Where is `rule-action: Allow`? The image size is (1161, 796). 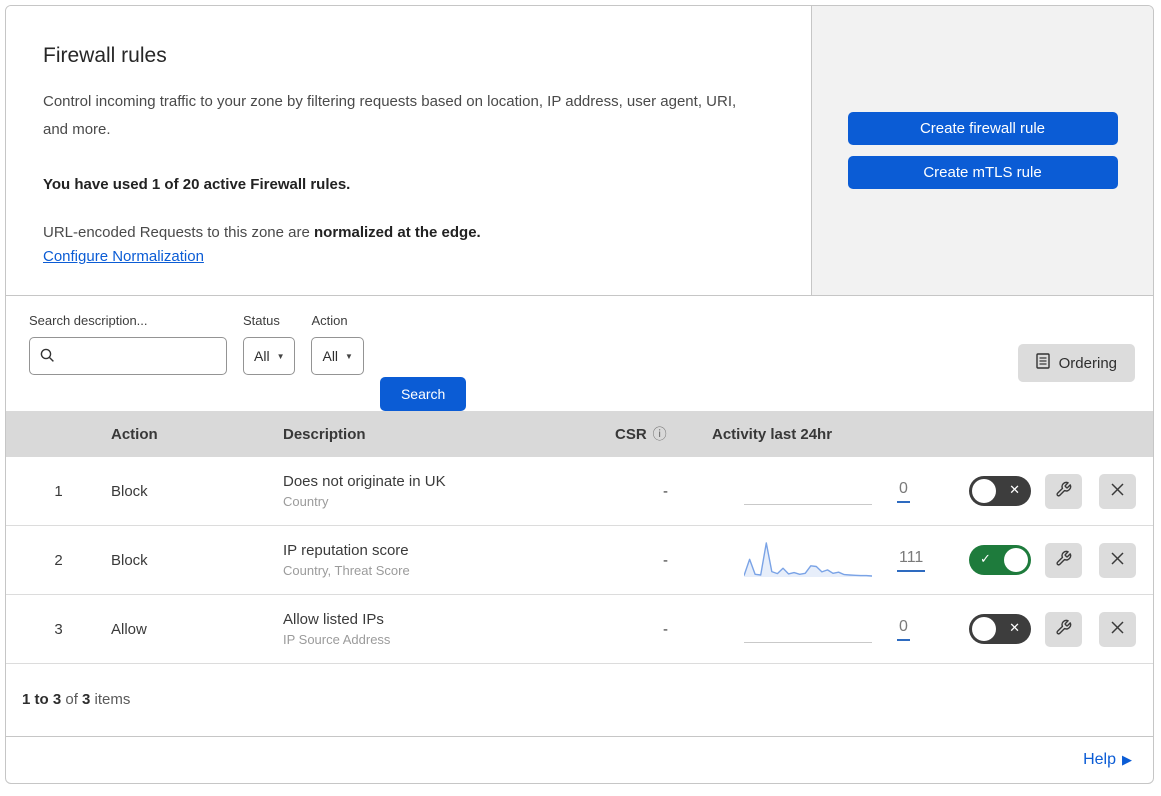
rule-action: Allow is located at coordinates (129, 629).